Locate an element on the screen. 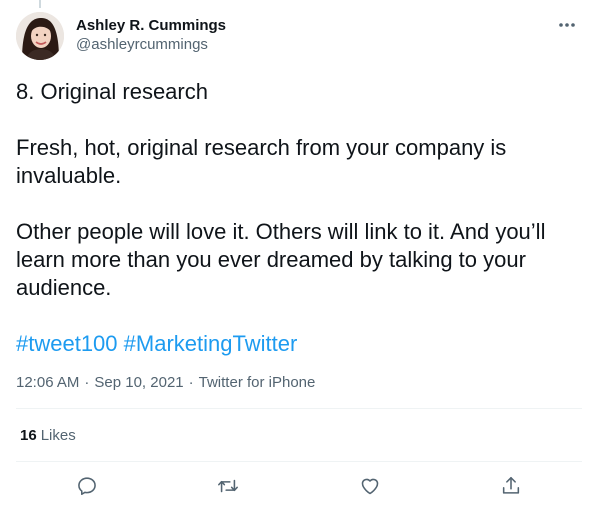 This screenshot has height=510, width=598. retweet-icon is located at coordinates (228, 486).